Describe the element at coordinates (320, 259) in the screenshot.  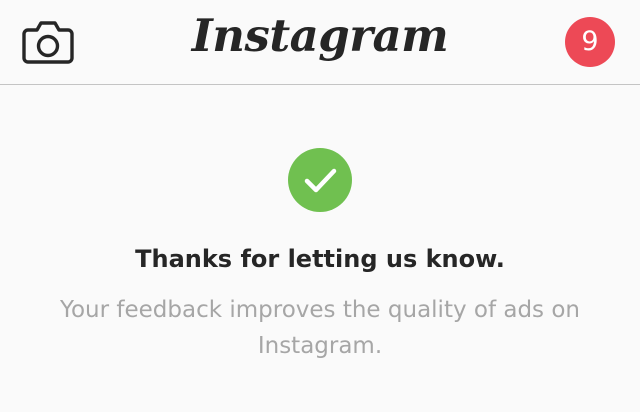
I see `confirmation-title: Thanks for letting us know.` at that location.